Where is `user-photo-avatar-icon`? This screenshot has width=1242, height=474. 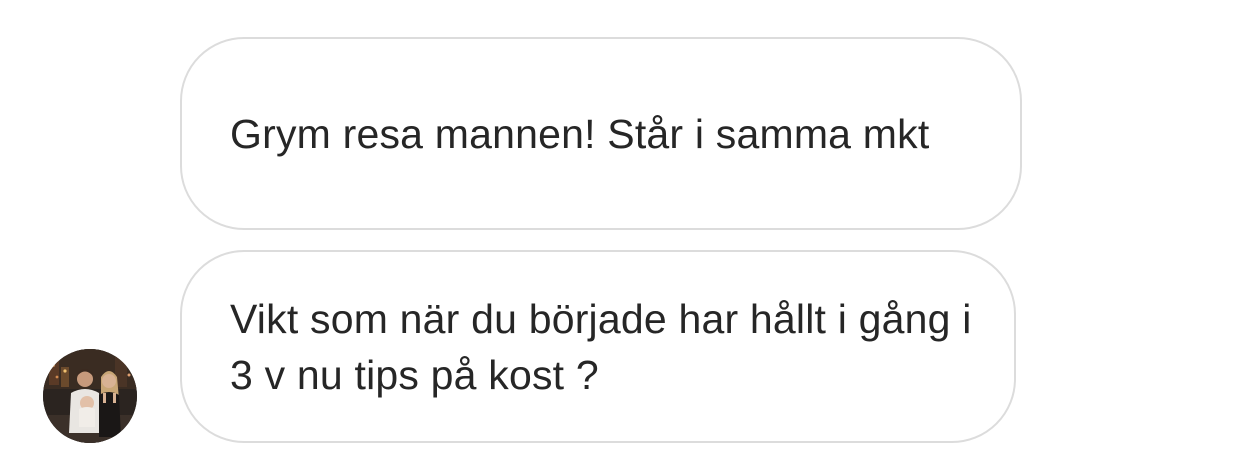 user-photo-avatar-icon is located at coordinates (90, 396).